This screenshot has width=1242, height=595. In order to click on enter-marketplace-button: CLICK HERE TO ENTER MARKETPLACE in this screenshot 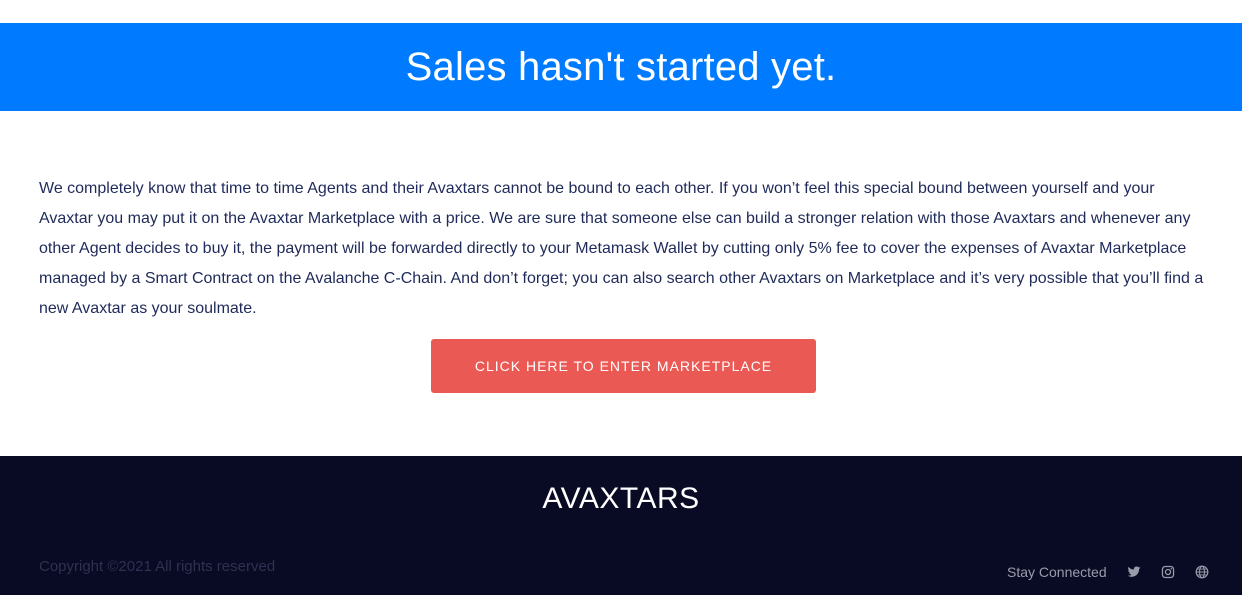, I will do `click(623, 366)`.